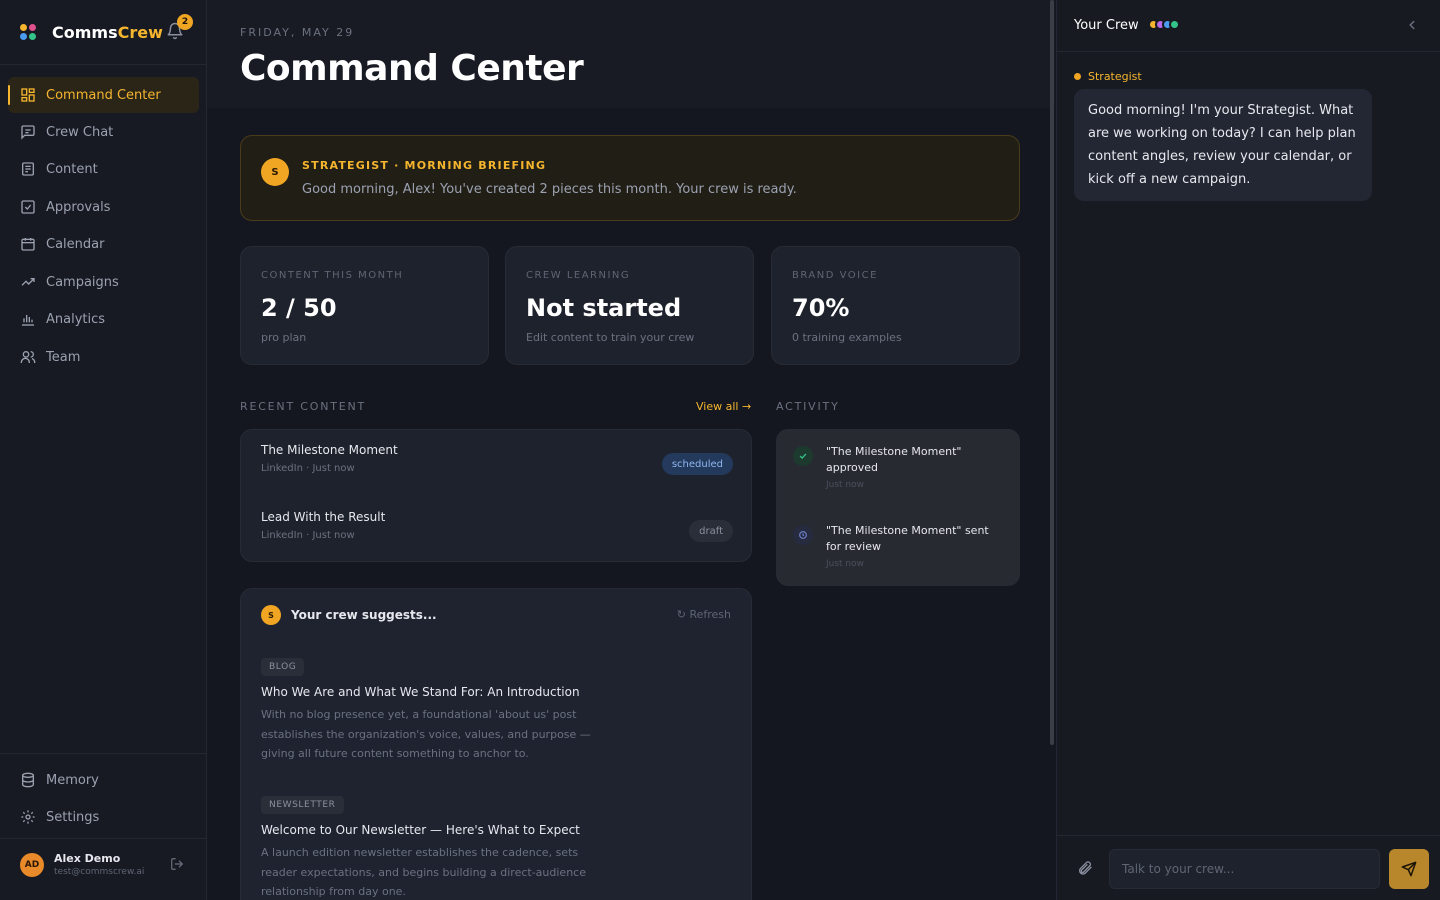 The height and width of the screenshot is (900, 1440). What do you see at coordinates (63, 357) in the screenshot?
I see `sidebar-item-label: Team` at bounding box center [63, 357].